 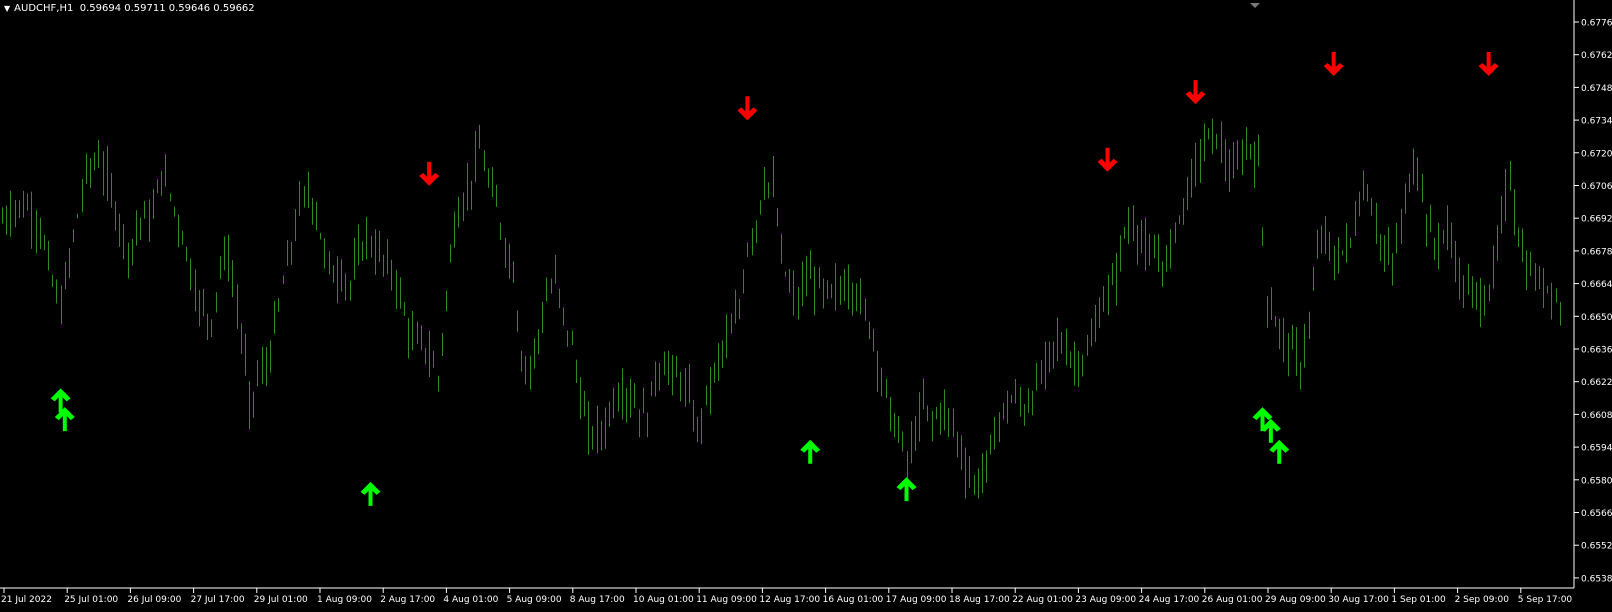 What do you see at coordinates (1596, 89) in the screenshot?
I see `y-tick-label: 0.67480` at bounding box center [1596, 89].